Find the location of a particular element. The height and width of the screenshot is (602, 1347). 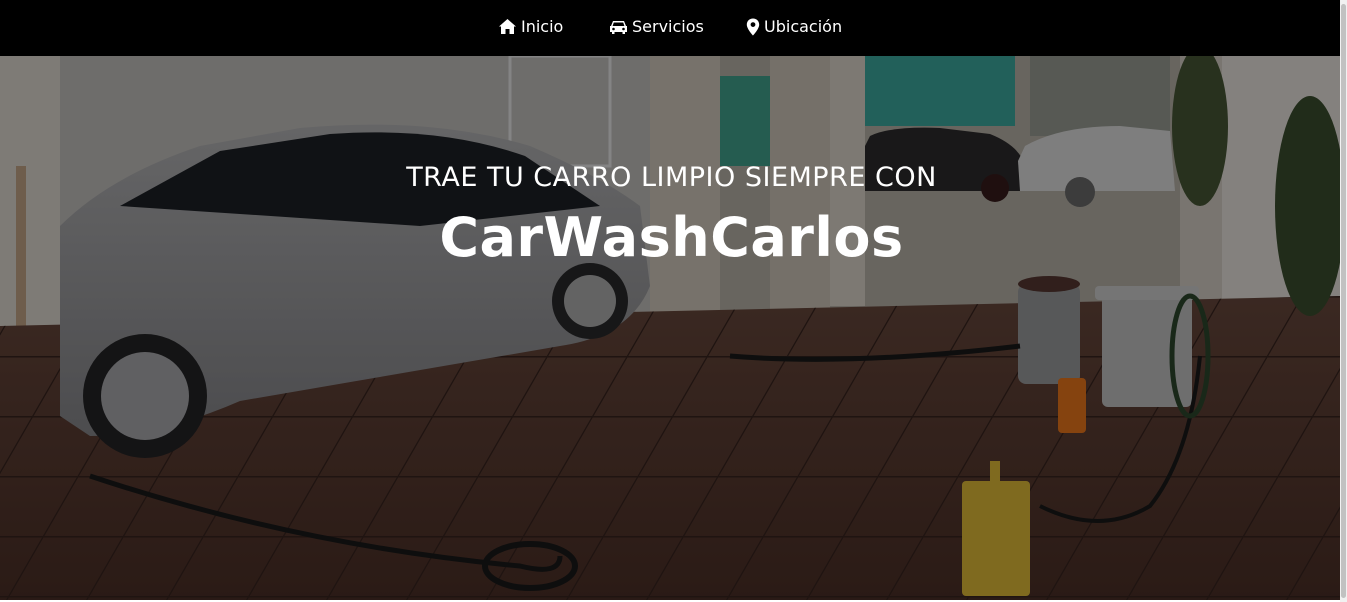

nav-link-label: Ubicación is located at coordinates (803, 26).